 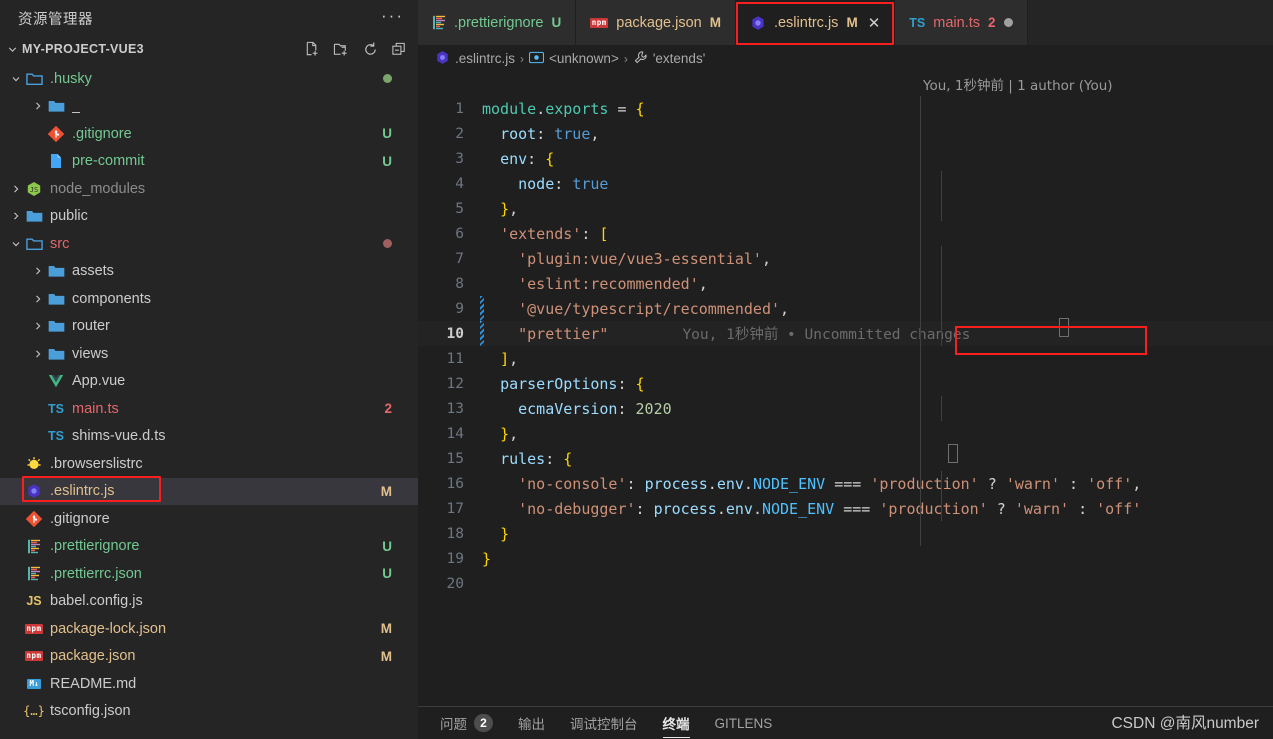 What do you see at coordinates (845, 283) in the screenshot?
I see `code-line: 8 'eslint:recommended',` at bounding box center [845, 283].